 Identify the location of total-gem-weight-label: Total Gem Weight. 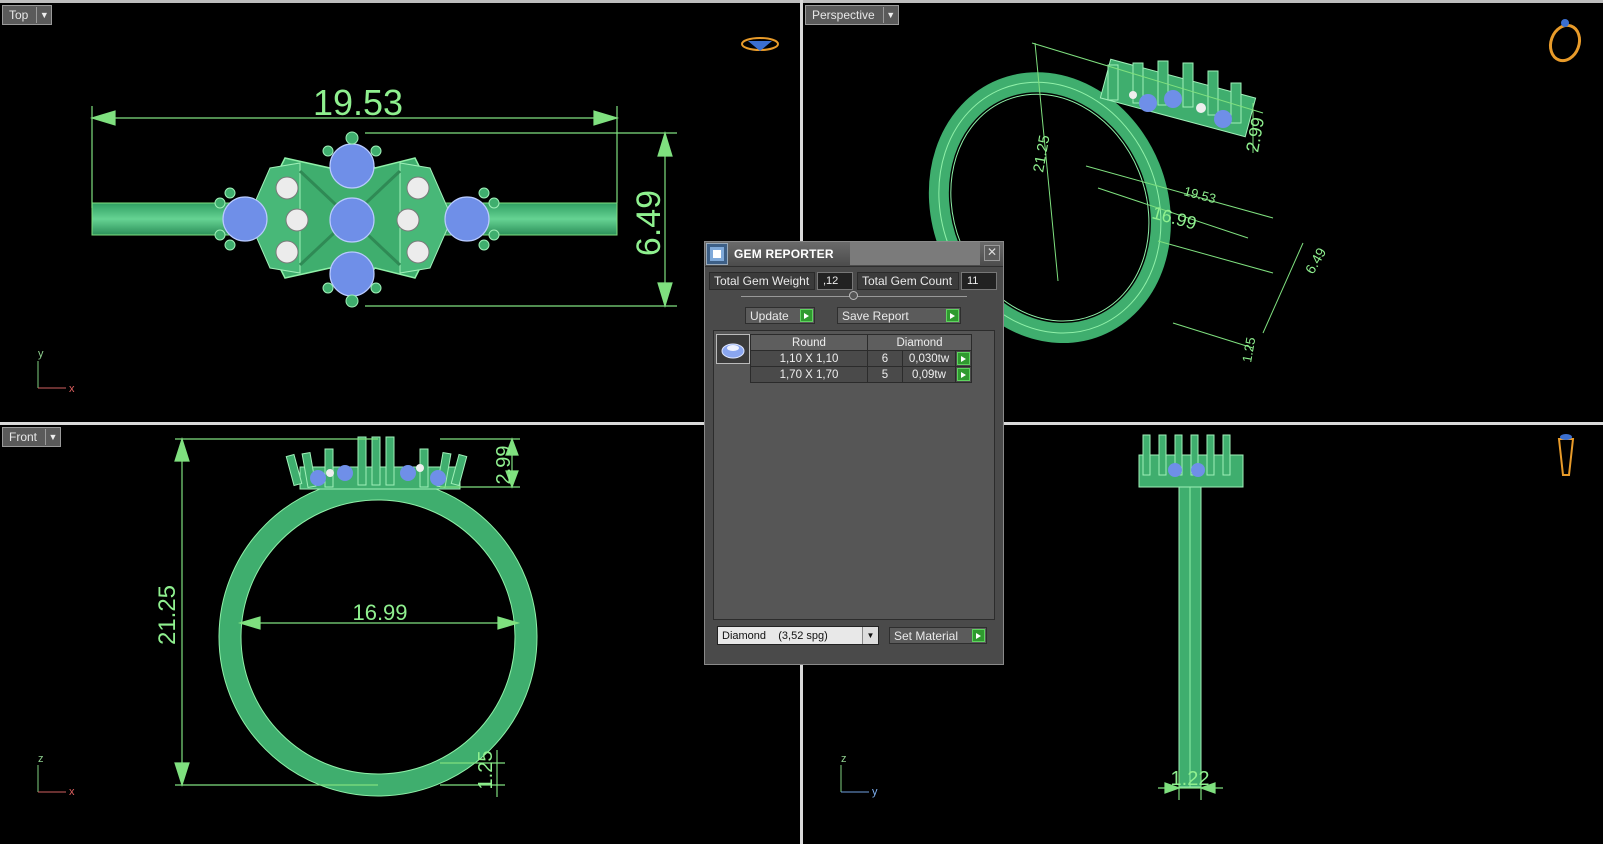
(762, 281).